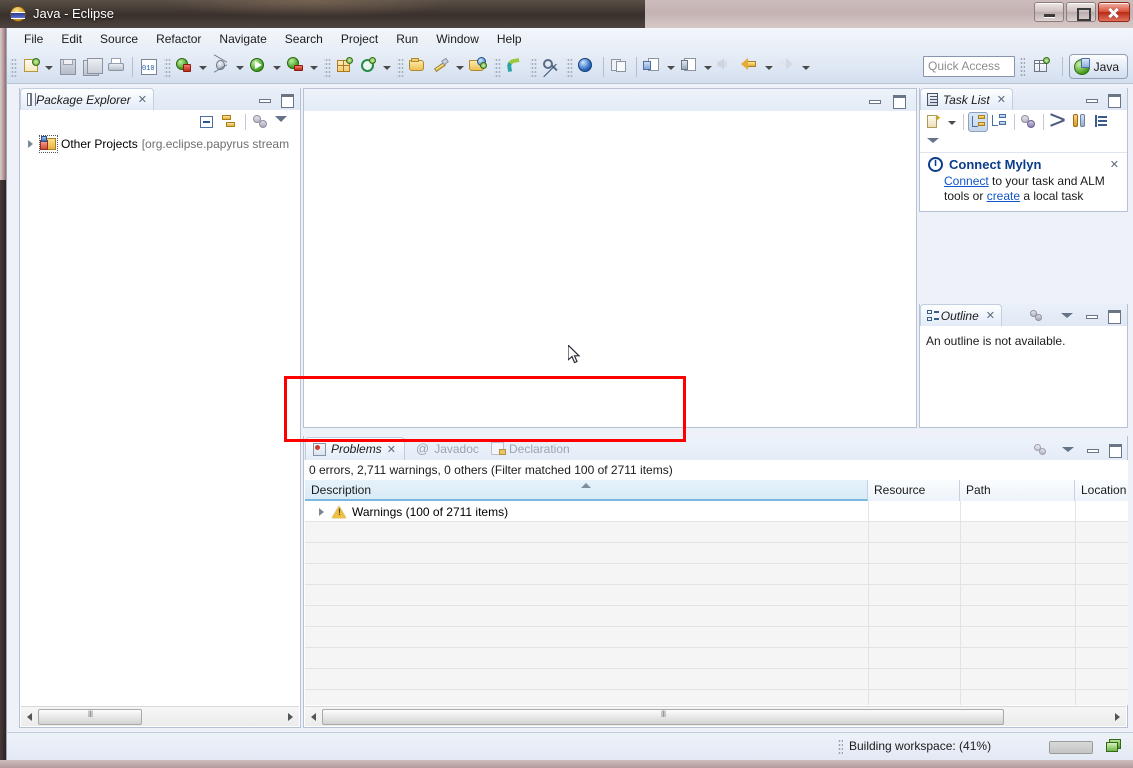 The width and height of the screenshot is (1133, 768). I want to click on next-annotation-dropdown-icon, so click(707, 67).